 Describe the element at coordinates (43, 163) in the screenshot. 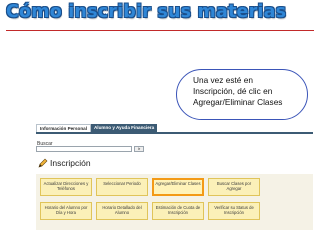

I see `pencil-icon` at that location.